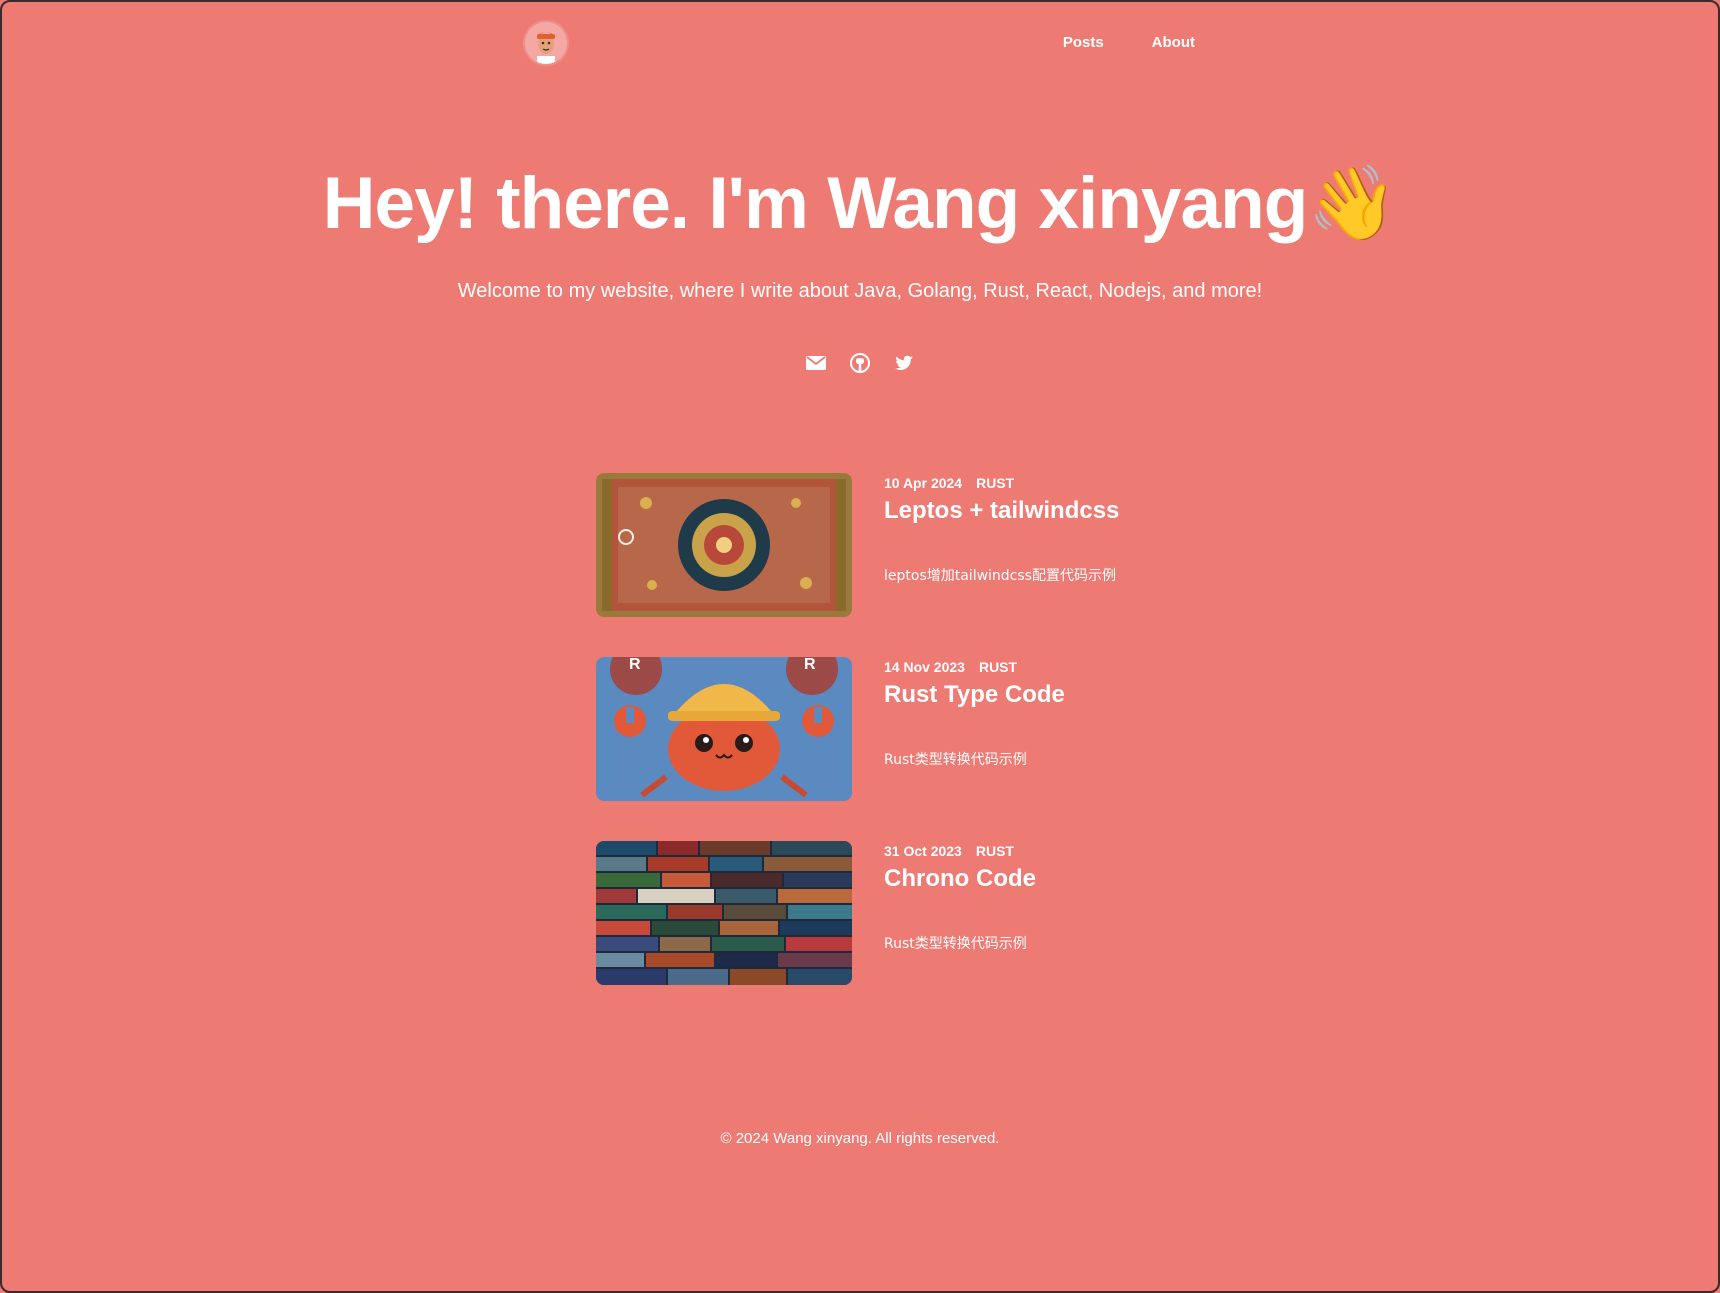 This screenshot has height=1293, width=1720. I want to click on social-links, so click(860, 363).